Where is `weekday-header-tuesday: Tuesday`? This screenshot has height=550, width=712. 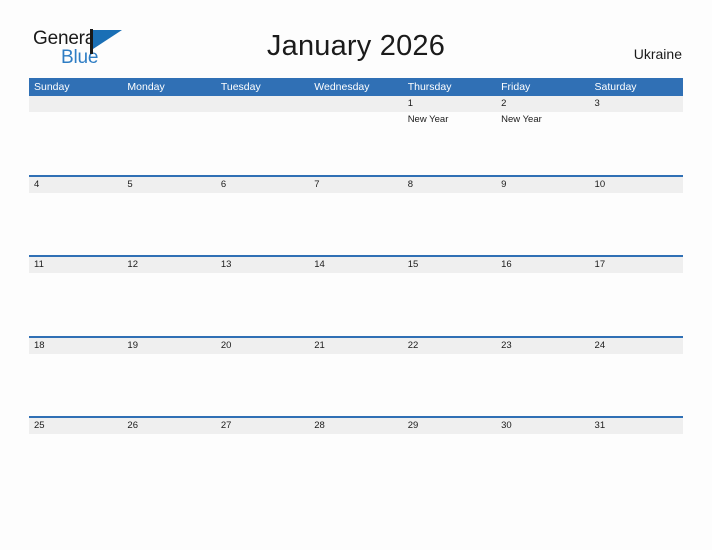
weekday-header-tuesday: Tuesday is located at coordinates (240, 87).